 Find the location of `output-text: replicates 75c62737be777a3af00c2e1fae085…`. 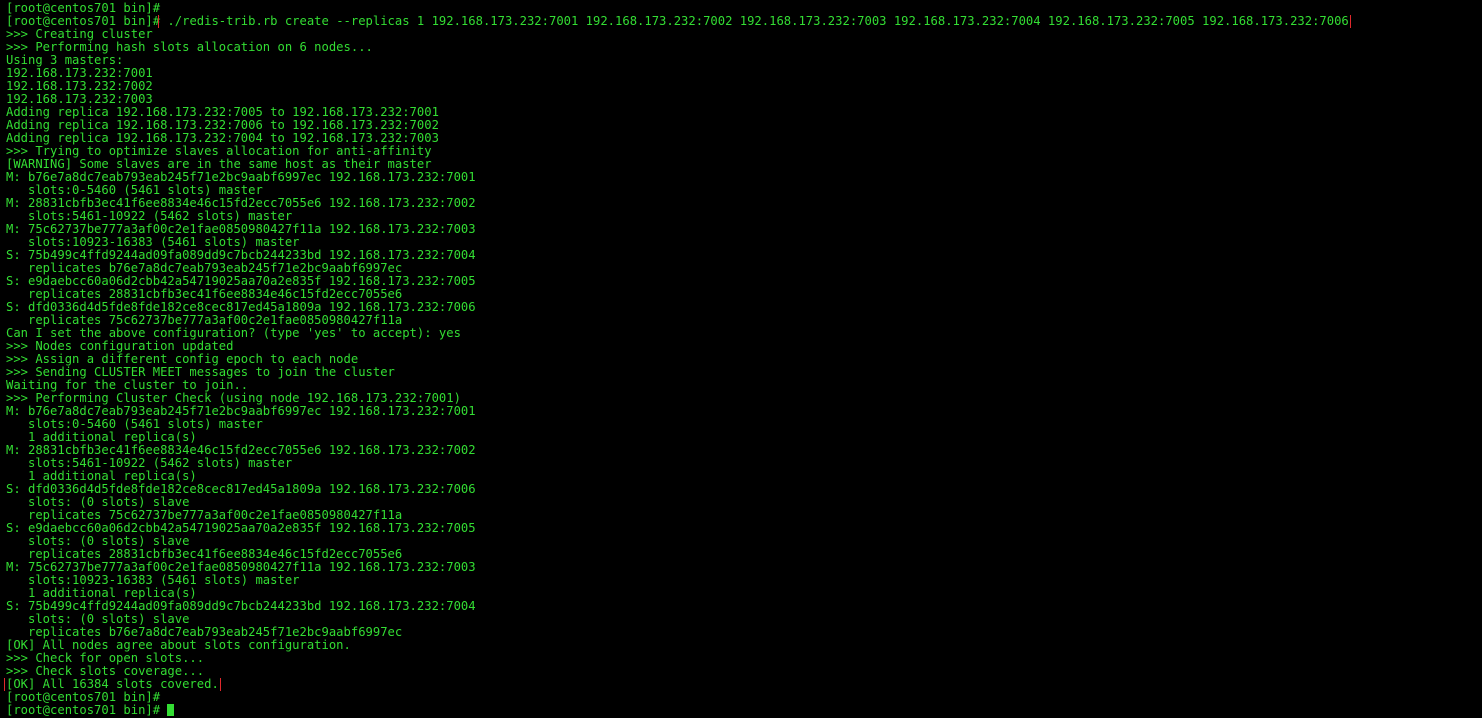

output-text: replicates 75c62737be777a3af00c2e1fae085… is located at coordinates (204, 320).